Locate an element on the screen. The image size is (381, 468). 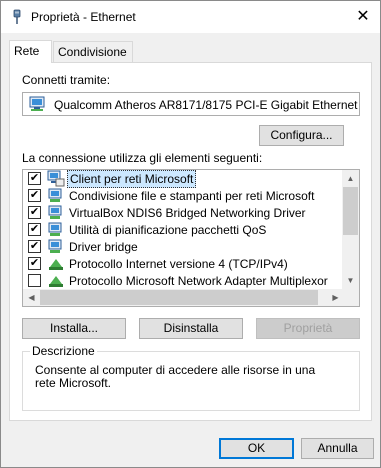
close-icon: ✕ is located at coordinates (363, 16).